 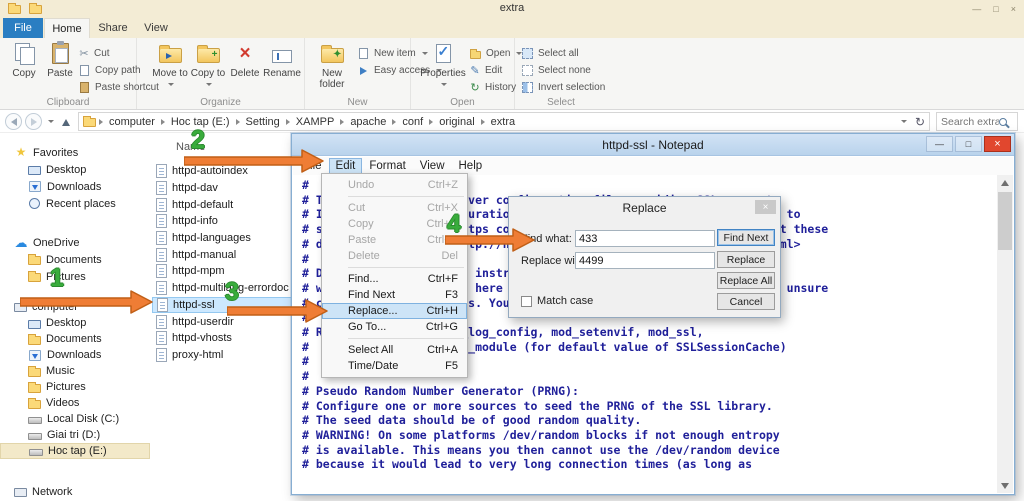 I want to click on menu-item-time-date: Time/Date F5, so click(x=394, y=366).